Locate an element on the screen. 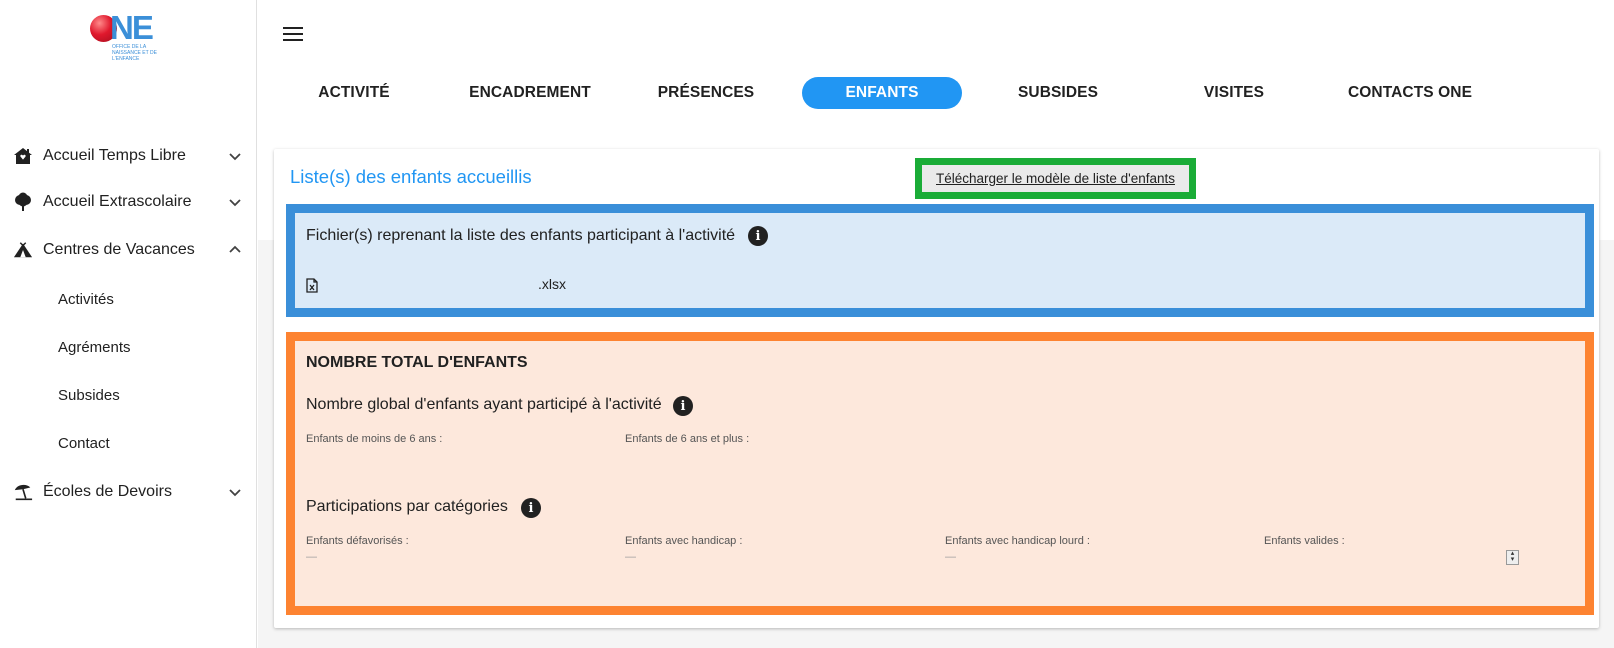 The width and height of the screenshot is (1614, 648). sidebar-item-ecoles-de-devoirs: Écoles de Devoirs is located at coordinates (128, 492).